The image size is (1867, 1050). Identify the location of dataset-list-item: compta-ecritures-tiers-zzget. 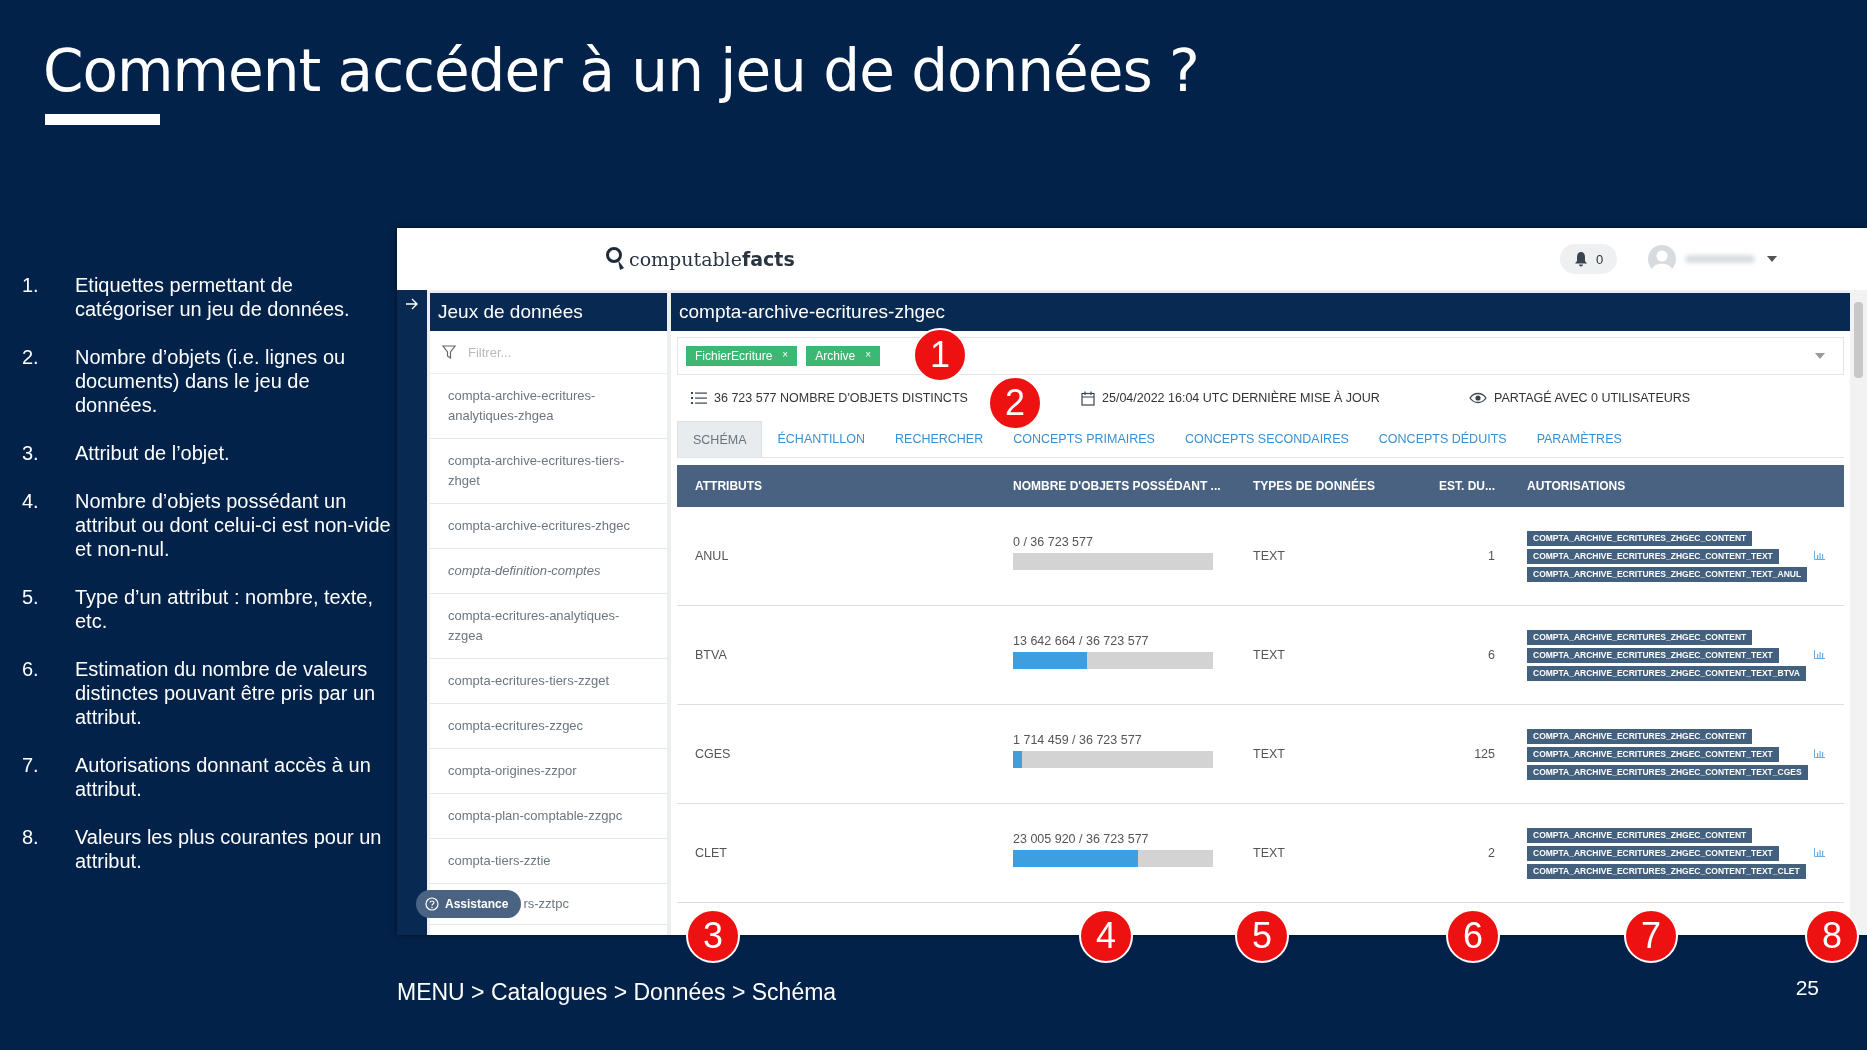
(550, 681).